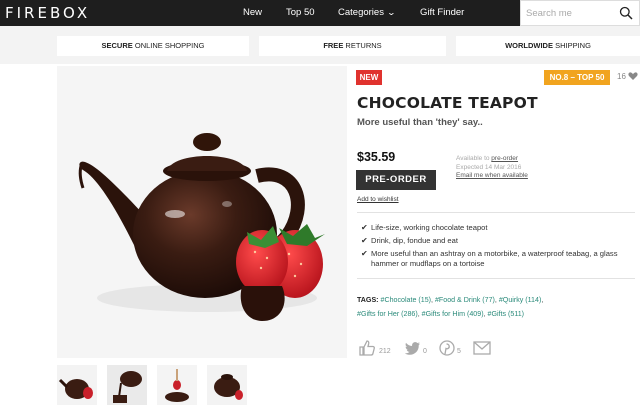 The height and width of the screenshot is (412, 640). I want to click on twitter-icon, so click(413, 348).